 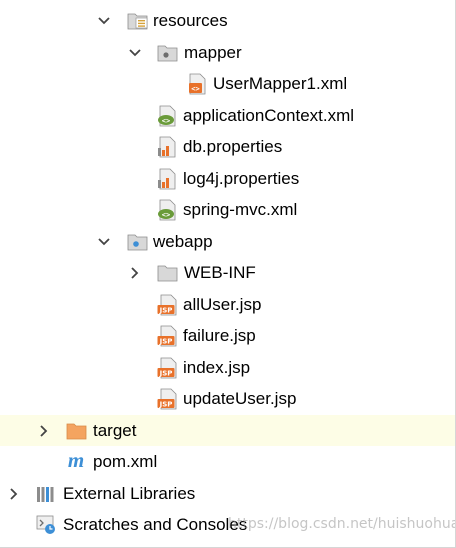 I want to click on tree-node-usermapper-xml: <> UserMapper1.xml, so click(x=228, y=83).